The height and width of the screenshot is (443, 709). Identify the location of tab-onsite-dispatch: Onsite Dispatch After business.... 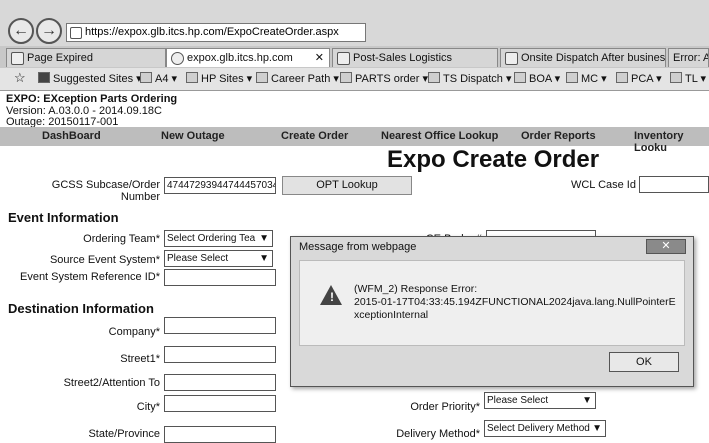
(583, 57).